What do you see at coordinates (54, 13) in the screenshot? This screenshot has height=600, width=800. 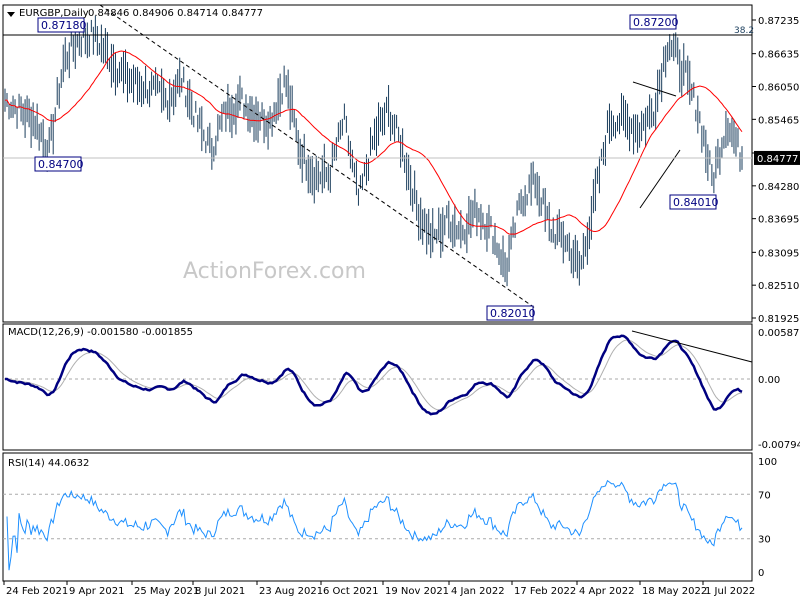 I see `chart-header-symbol: EURGBP,Daily` at bounding box center [54, 13].